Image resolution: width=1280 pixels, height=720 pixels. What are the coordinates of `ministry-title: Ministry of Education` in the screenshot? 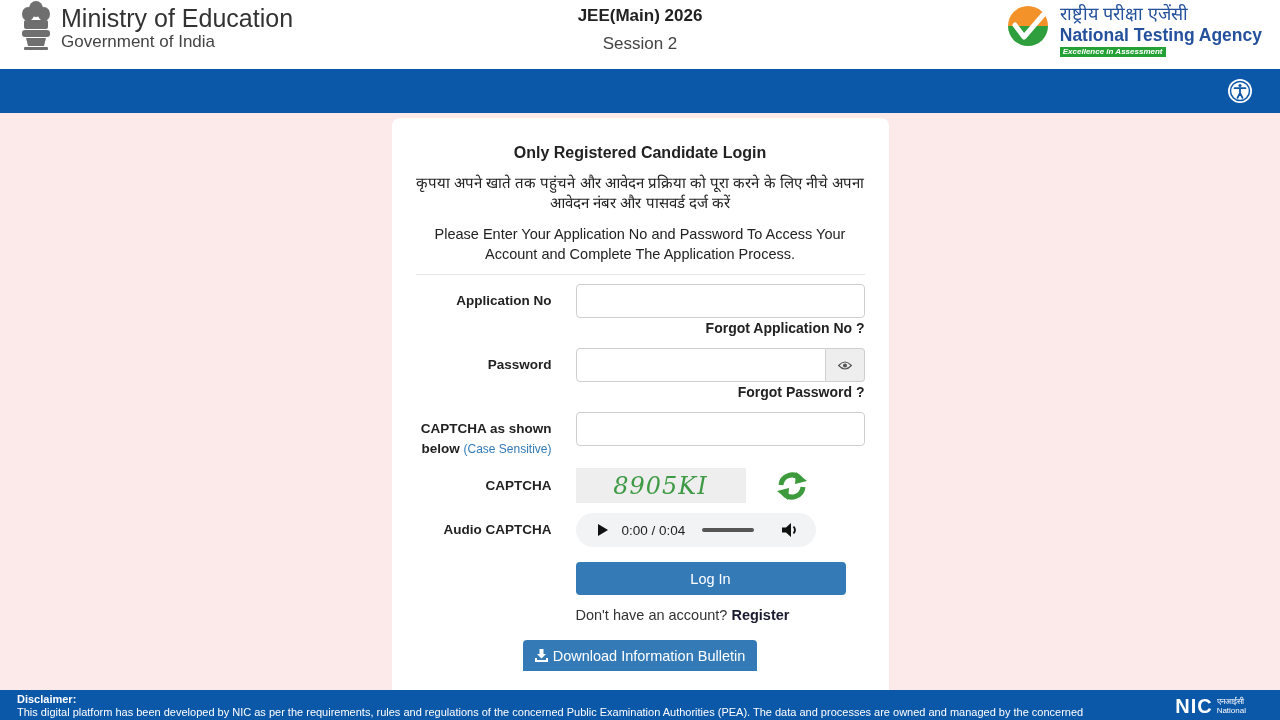 It's located at (177, 18).